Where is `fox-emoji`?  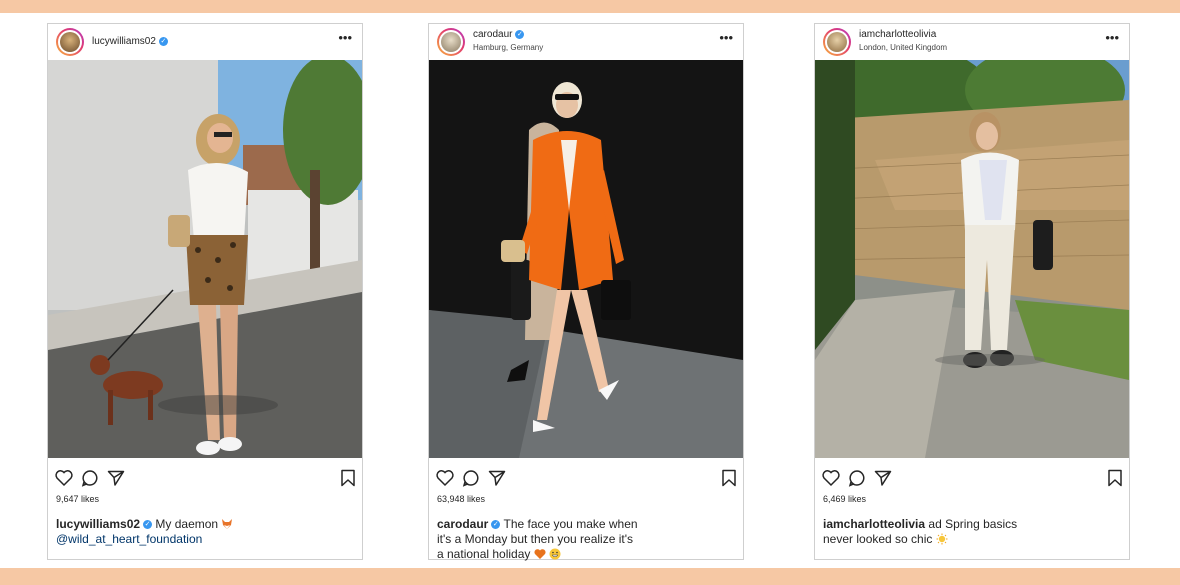 fox-emoji is located at coordinates (227, 524).